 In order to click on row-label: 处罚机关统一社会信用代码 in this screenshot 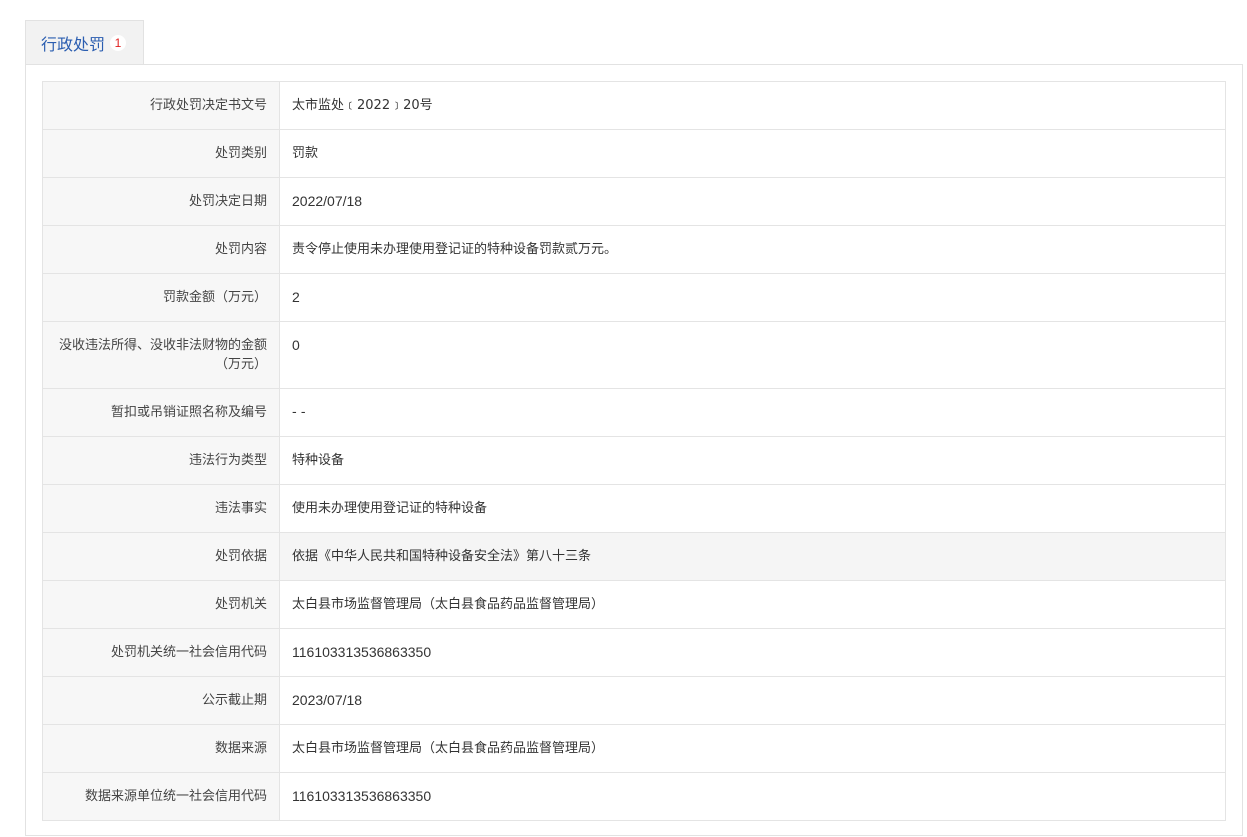, I will do `click(161, 652)`.